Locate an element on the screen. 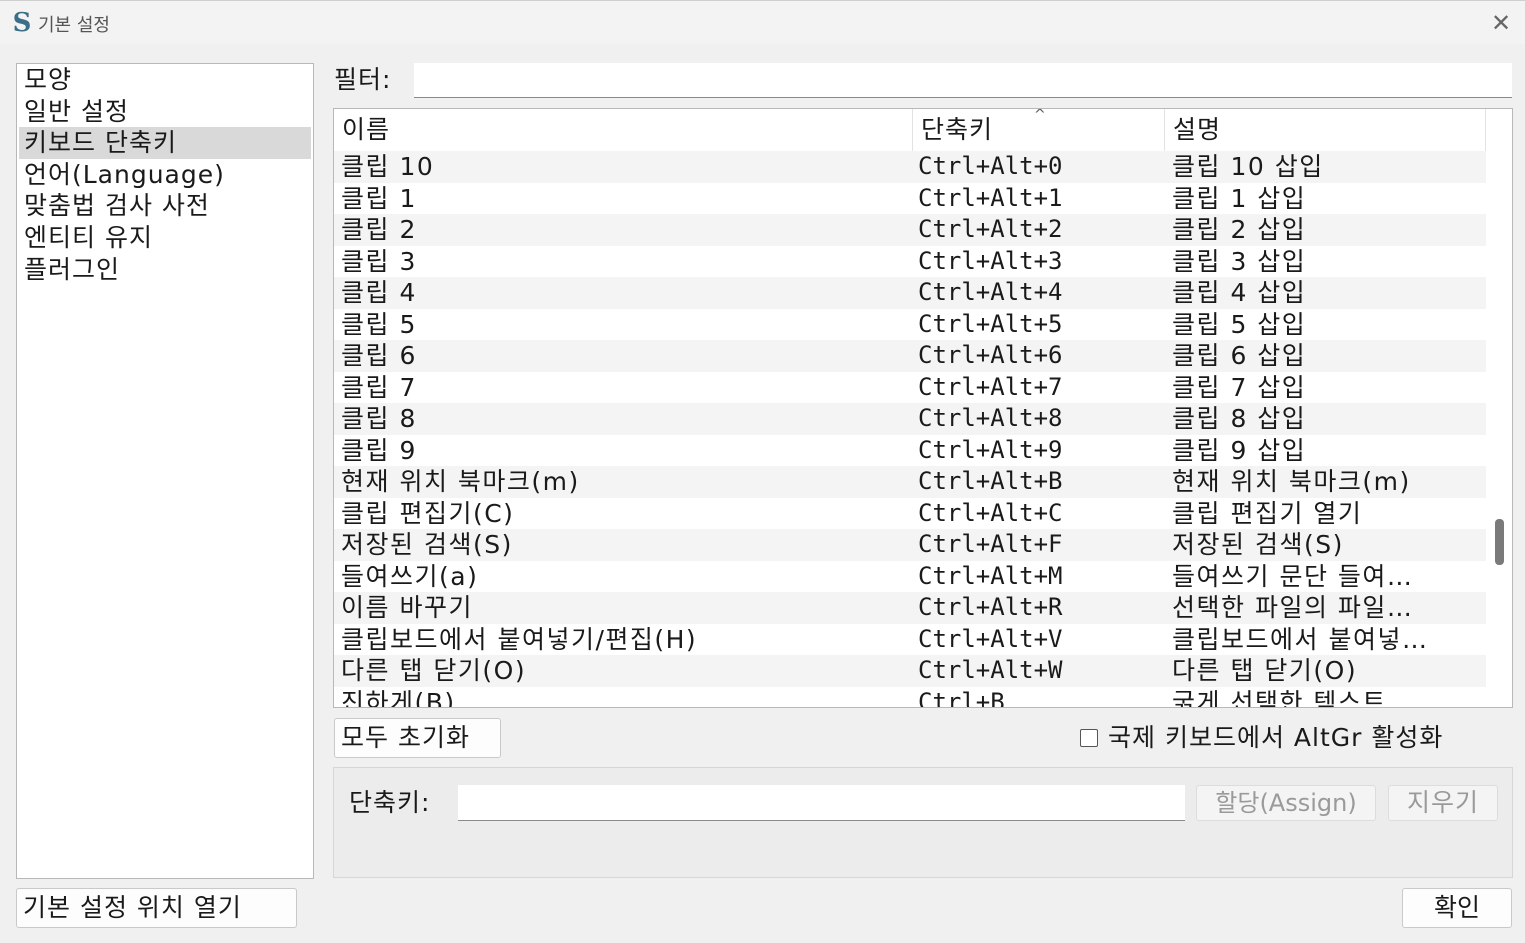 This screenshot has height=943, width=1525. app-logo-icon: S is located at coordinates (22, 23).